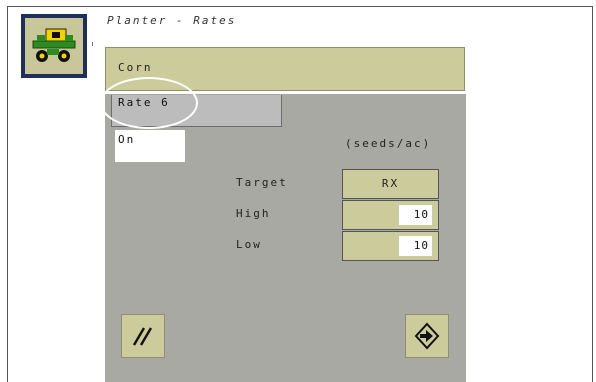 This screenshot has height=382, width=596. Describe the element at coordinates (150, 146) in the screenshot. I see `rate-status-field: On` at that location.